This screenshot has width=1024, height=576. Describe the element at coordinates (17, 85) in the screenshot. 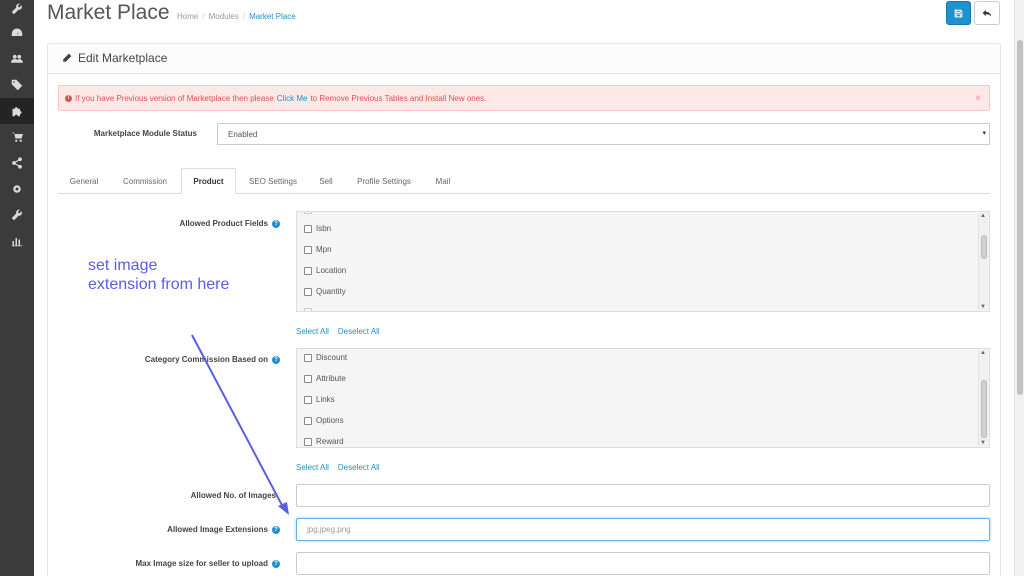

I see `tags-icon` at that location.